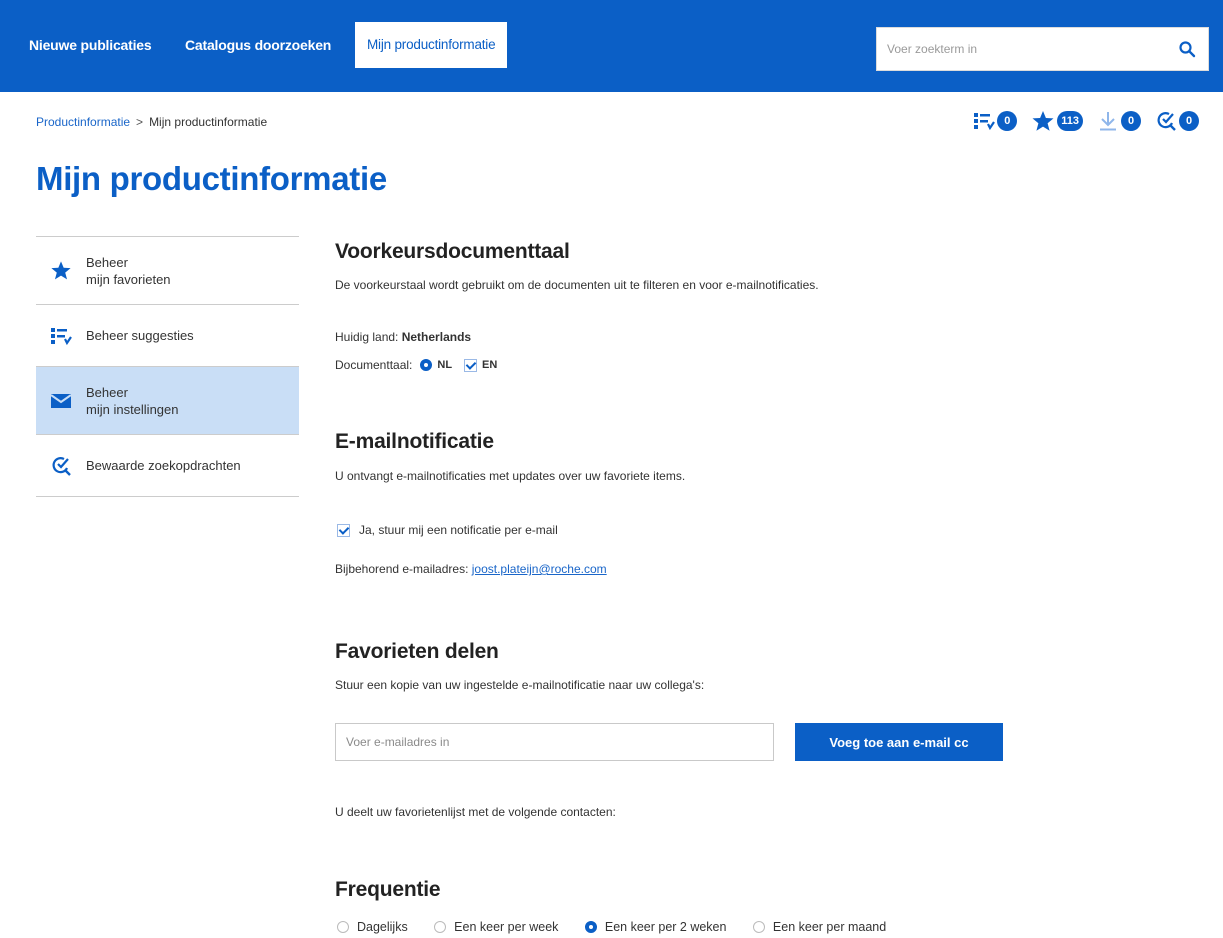 The height and width of the screenshot is (938, 1223). I want to click on saved-searches-count-badge: 0, so click(1189, 121).